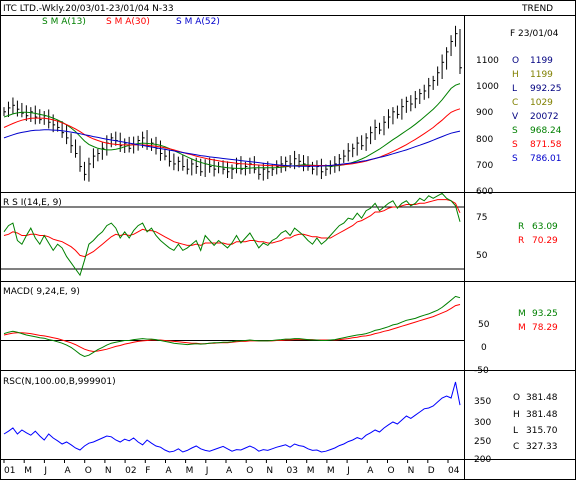 Image resolution: width=576 pixels, height=480 pixels. Describe the element at coordinates (542, 398) in the screenshot. I see `rsc-stat-open-value: 381.48` at that location.